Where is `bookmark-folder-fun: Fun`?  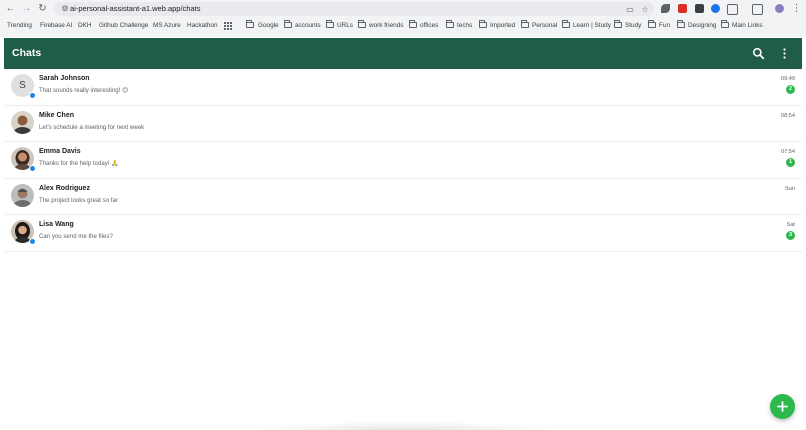 bookmark-folder-fun: Fun is located at coordinates (664, 26).